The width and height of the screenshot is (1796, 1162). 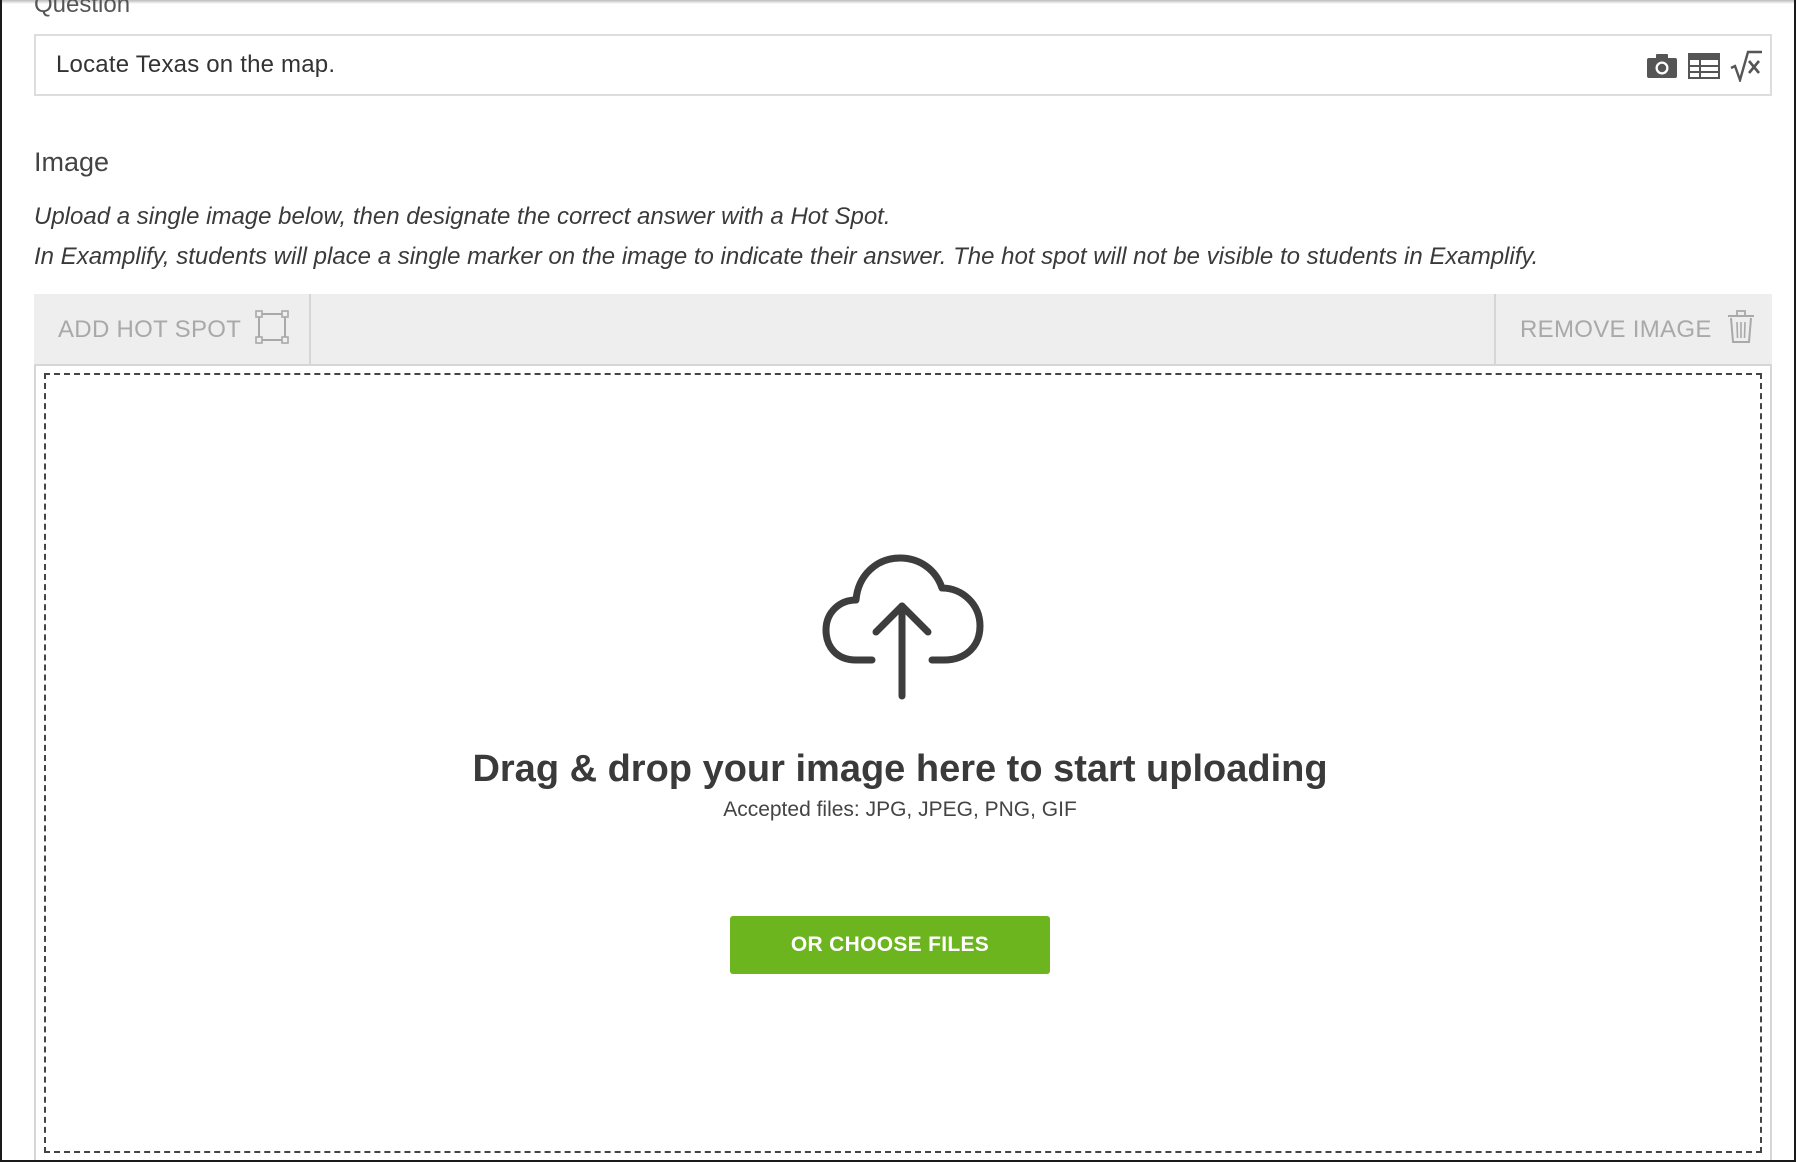 What do you see at coordinates (195, 65) in the screenshot?
I see `question-text: Locate Texas on the map.` at bounding box center [195, 65].